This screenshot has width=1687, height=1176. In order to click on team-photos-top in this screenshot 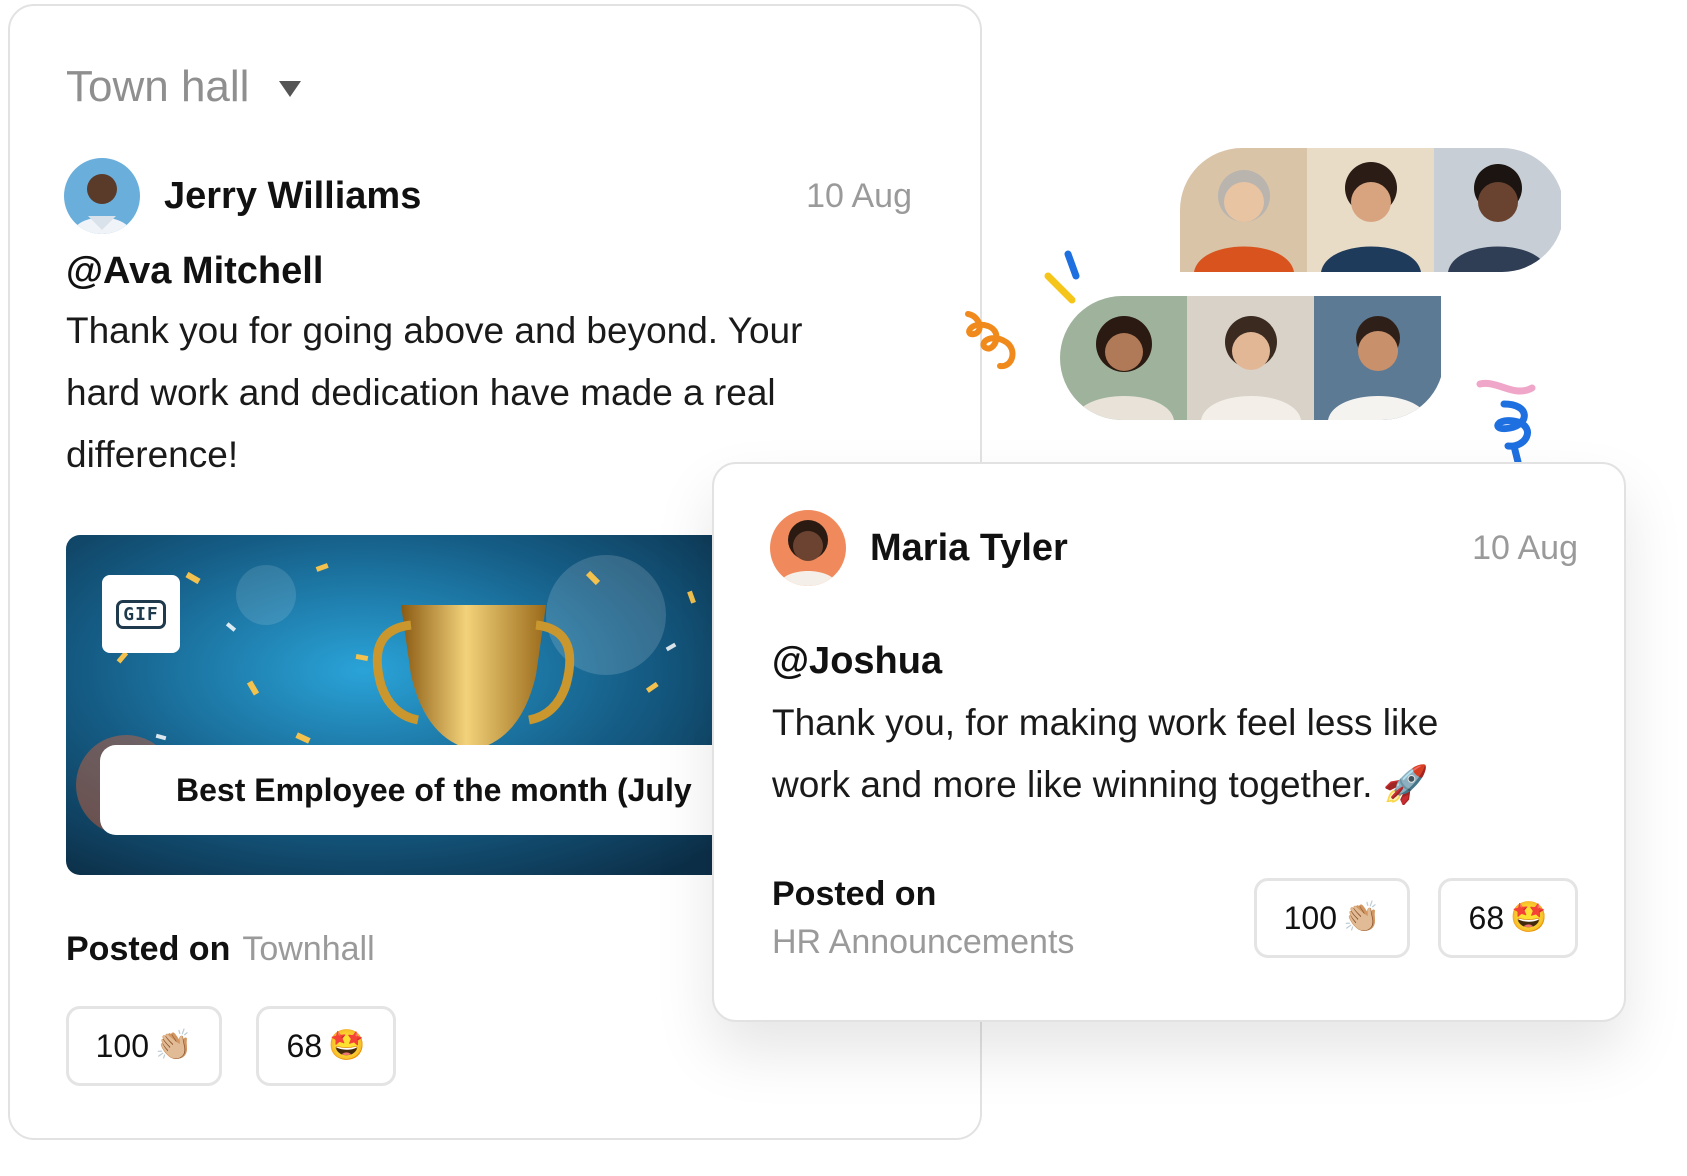, I will do `click(1372, 210)`.